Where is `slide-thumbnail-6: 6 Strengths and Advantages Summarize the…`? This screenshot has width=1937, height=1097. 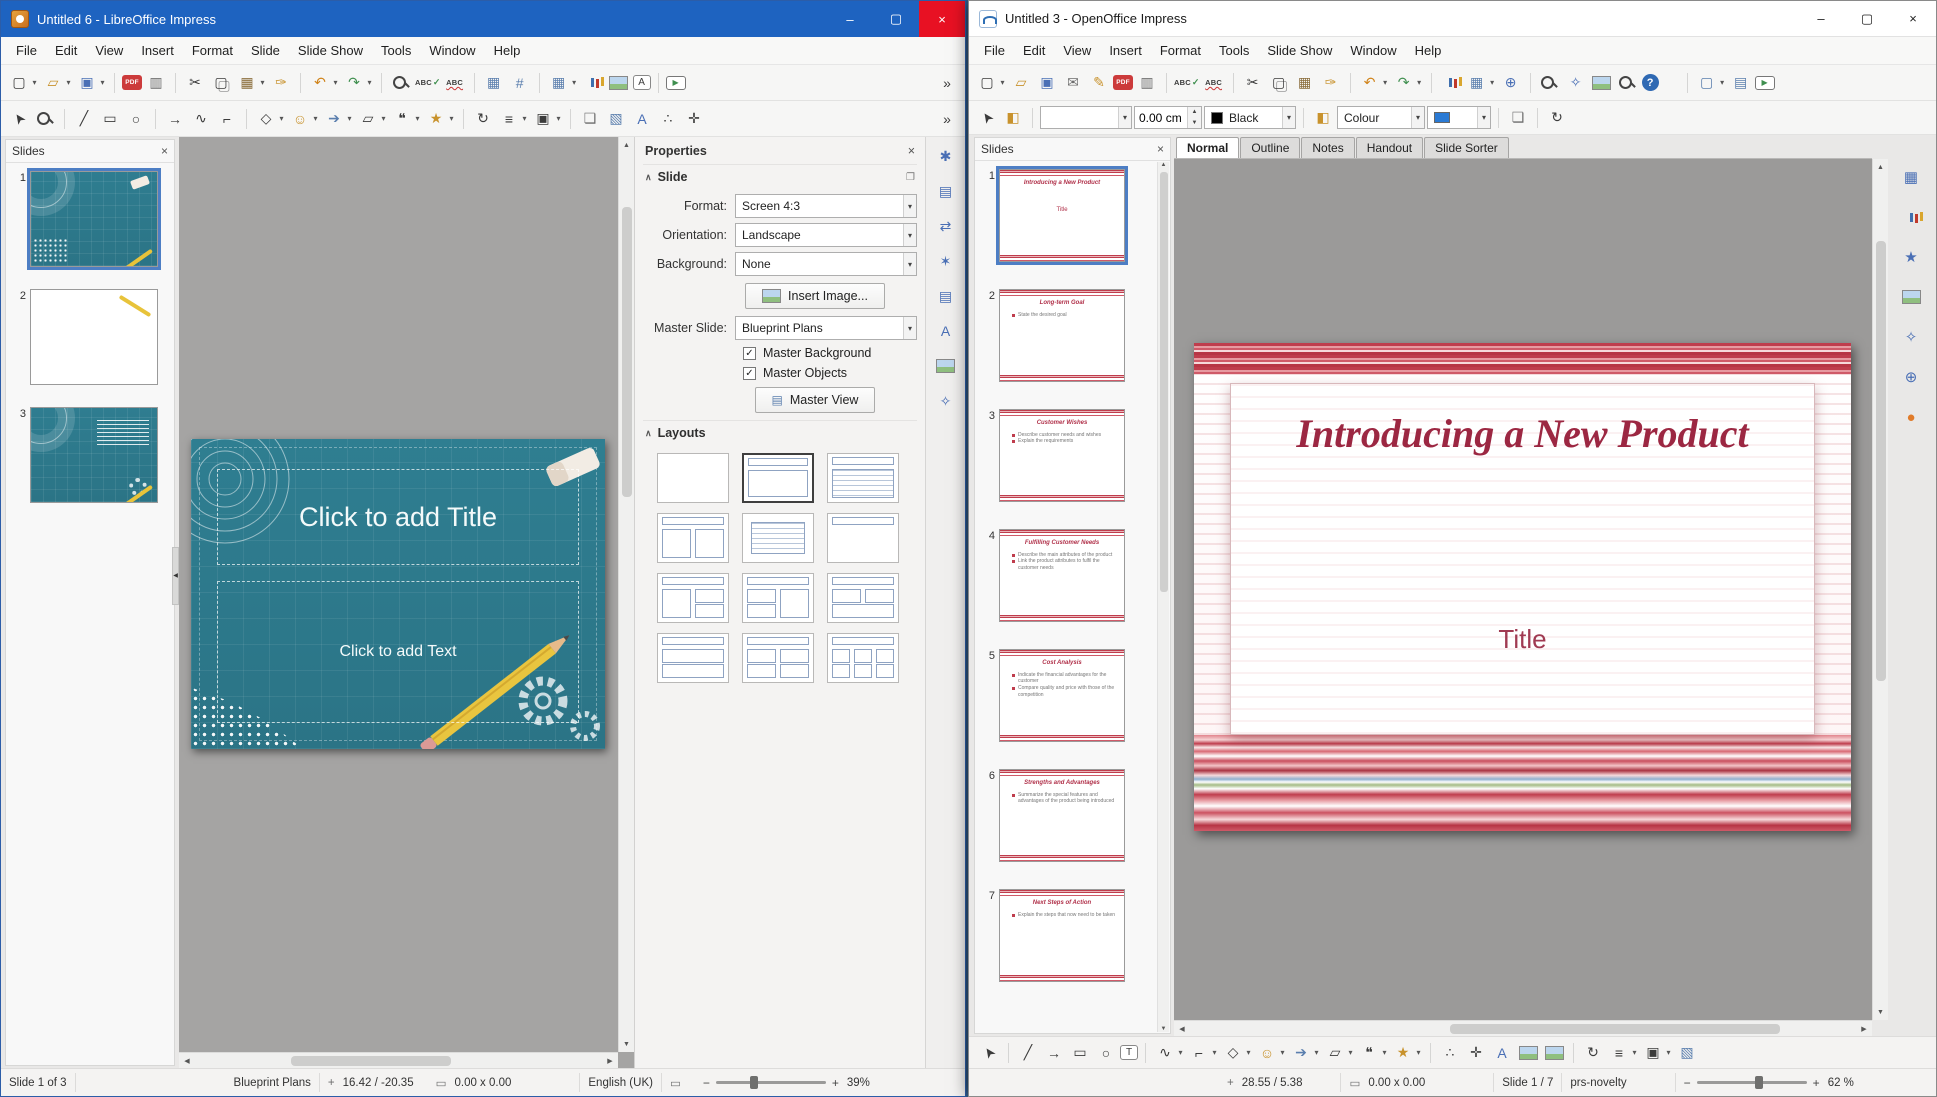
slide-thumbnail-6: 6 Strengths and Advantages Summarize the… is located at coordinates (1050, 815).